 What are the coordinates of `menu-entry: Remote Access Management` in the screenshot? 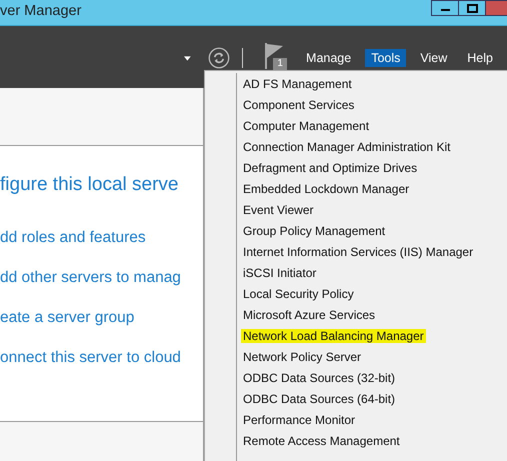 It's located at (321, 441).